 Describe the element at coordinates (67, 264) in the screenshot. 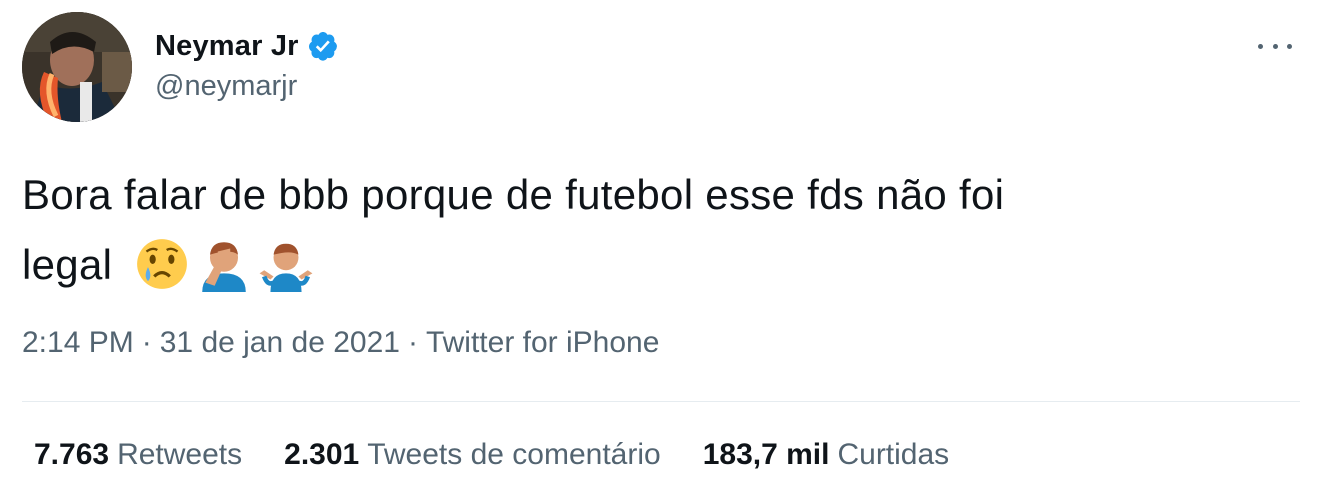

I see `tweet-text-line-2-text: legal` at that location.